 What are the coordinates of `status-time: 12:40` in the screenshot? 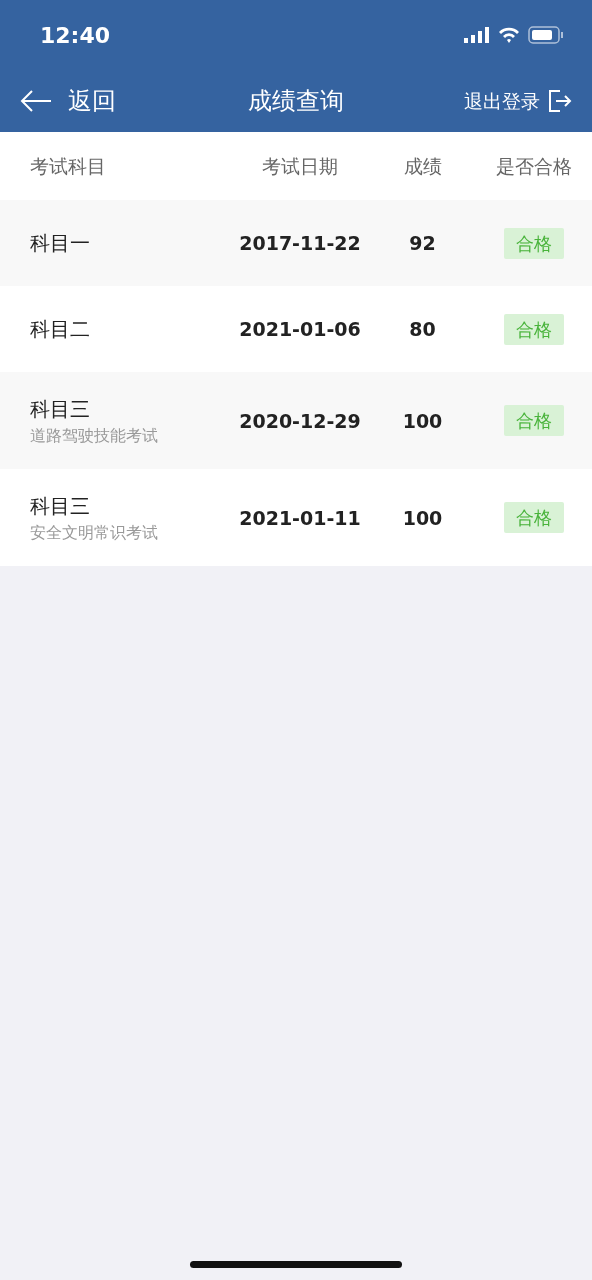 It's located at (75, 35).